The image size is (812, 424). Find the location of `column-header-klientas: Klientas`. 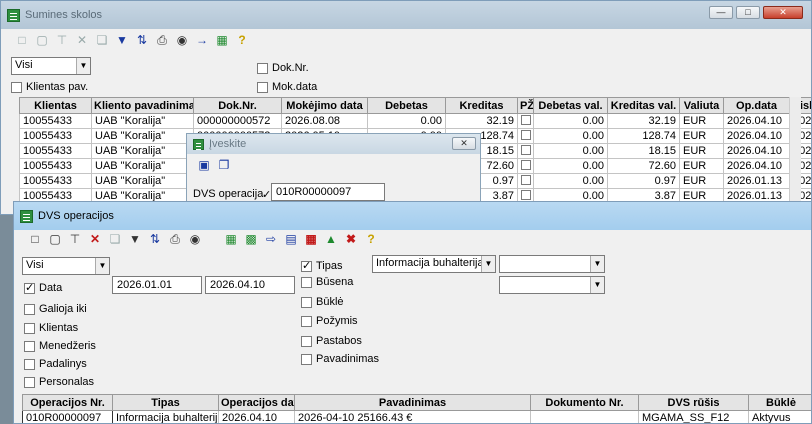

column-header-klientas: Klientas is located at coordinates (55, 105).